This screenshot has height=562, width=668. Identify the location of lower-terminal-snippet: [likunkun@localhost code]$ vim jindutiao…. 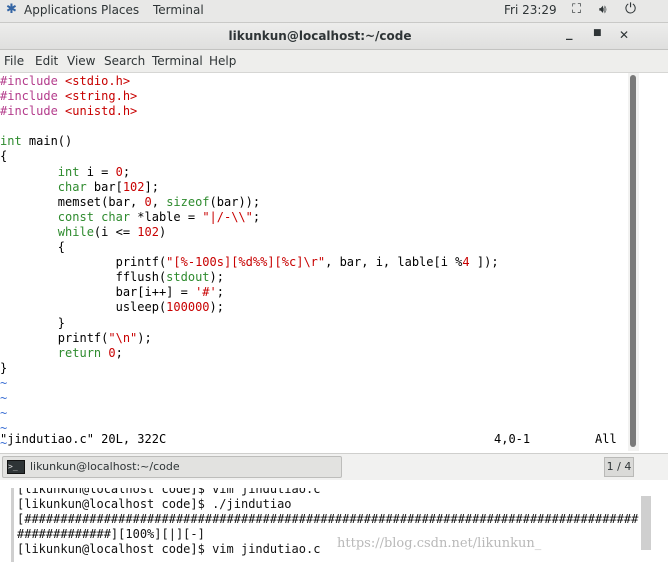
(334, 521).